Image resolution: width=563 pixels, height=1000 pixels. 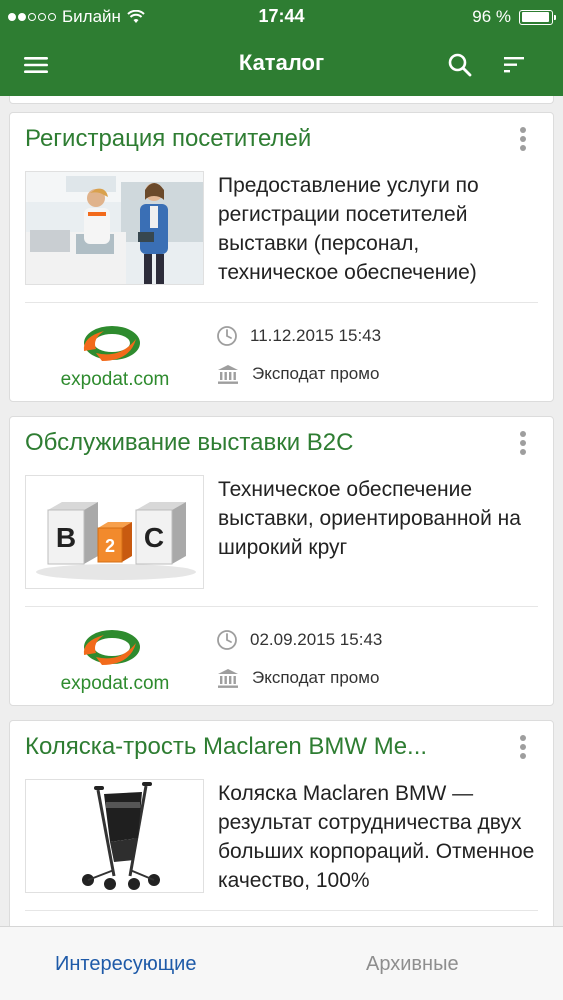 I want to click on card-date: 02.09.2015 15:43, so click(x=299, y=640).